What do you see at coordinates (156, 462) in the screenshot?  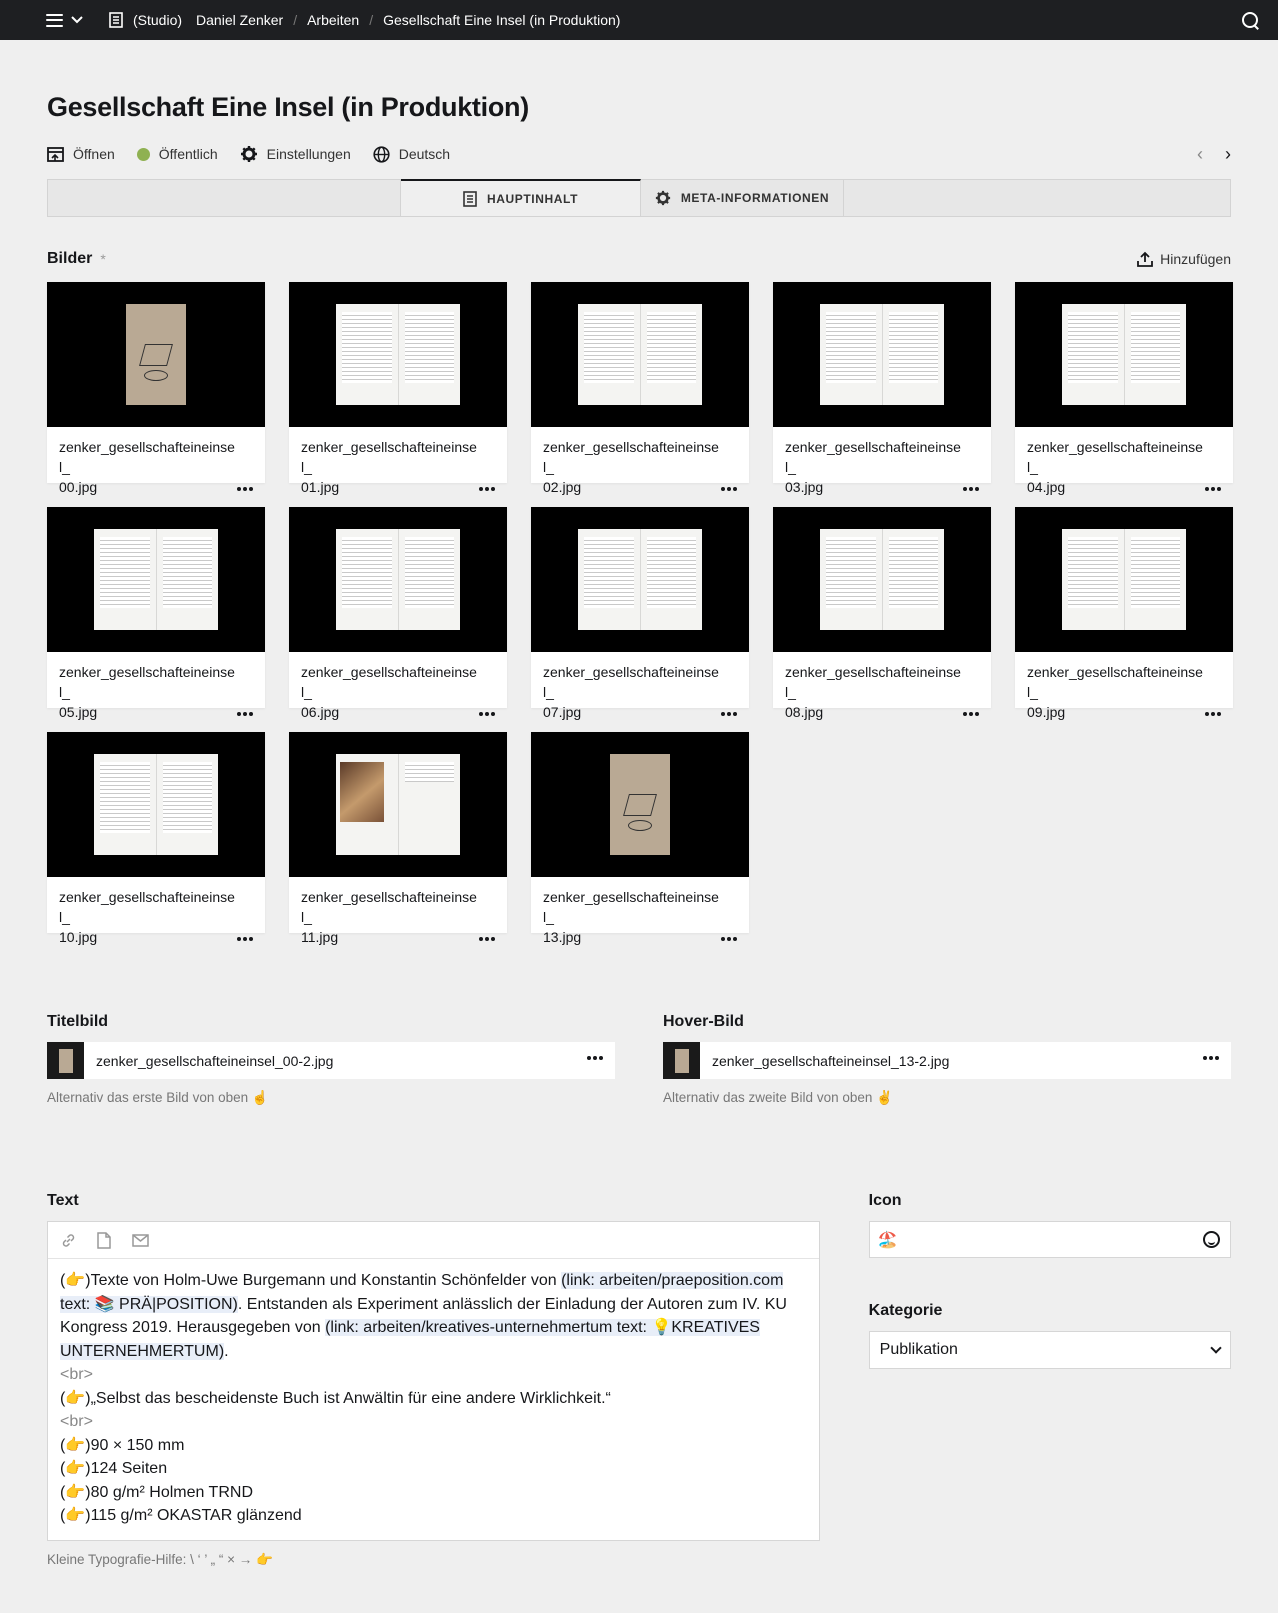 I see `image-filename-row: zenker_gesellschafteineinsel_ 00.jpg` at bounding box center [156, 462].